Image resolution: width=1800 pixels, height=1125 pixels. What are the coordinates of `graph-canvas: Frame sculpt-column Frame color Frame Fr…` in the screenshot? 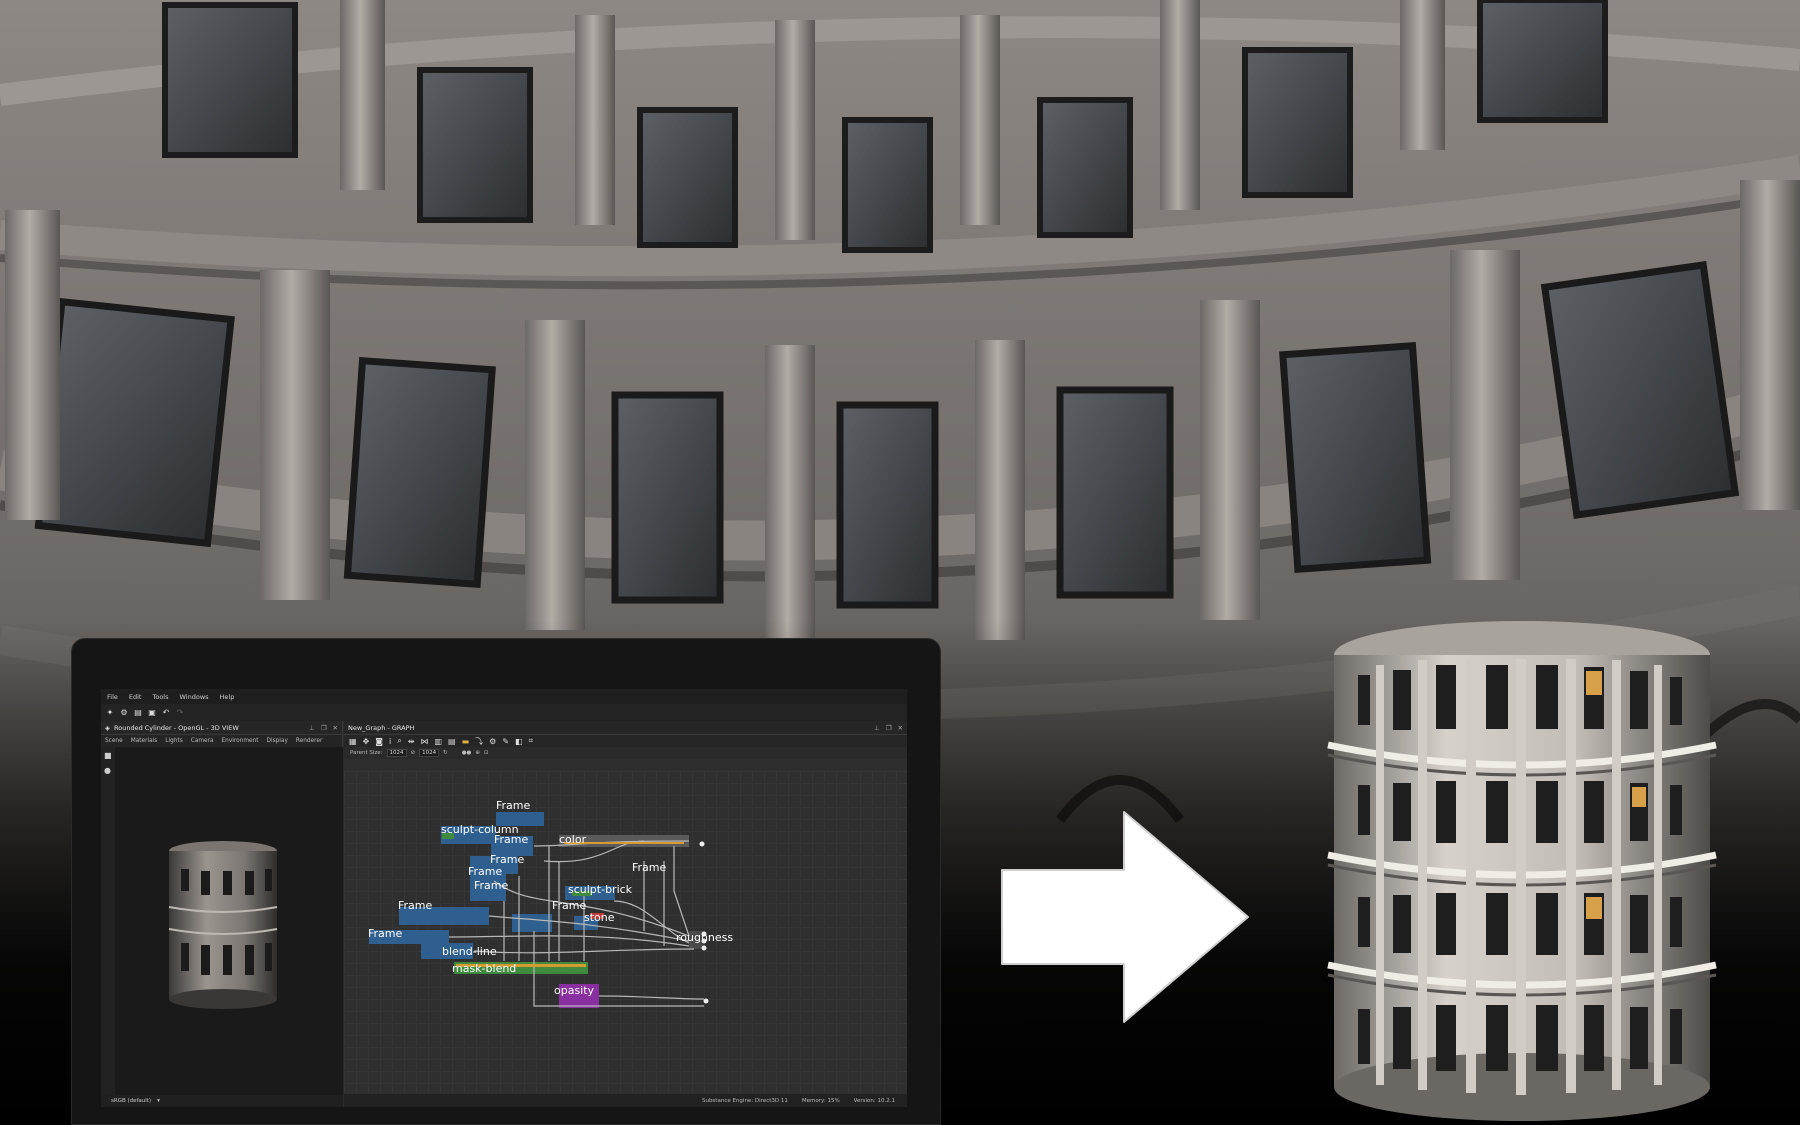 It's located at (625, 932).